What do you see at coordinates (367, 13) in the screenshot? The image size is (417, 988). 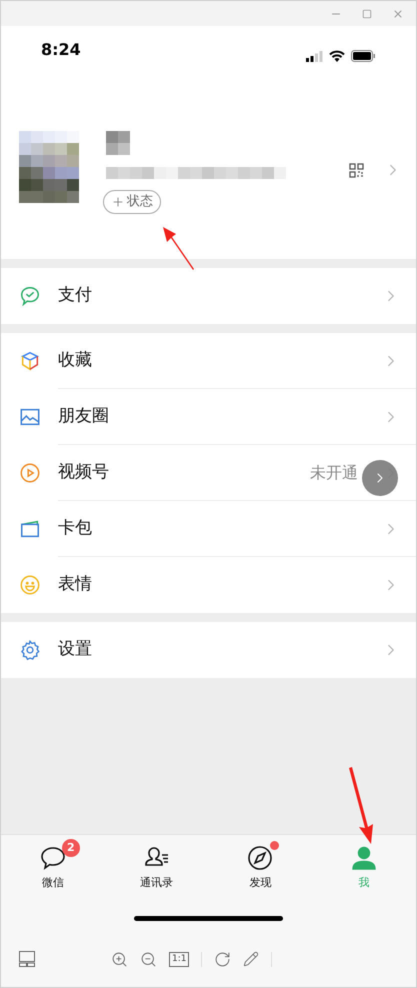 I see `maximize-icon` at bounding box center [367, 13].